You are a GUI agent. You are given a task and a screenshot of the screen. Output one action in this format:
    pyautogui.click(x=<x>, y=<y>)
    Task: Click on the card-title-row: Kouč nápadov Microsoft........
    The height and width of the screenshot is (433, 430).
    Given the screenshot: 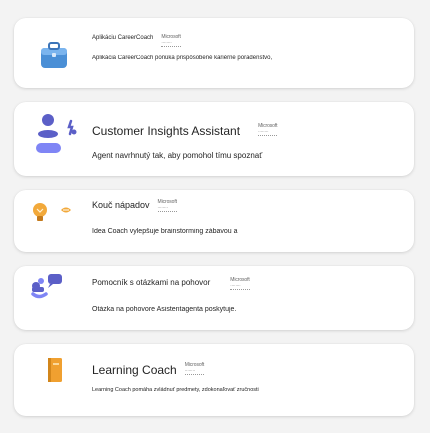 What is the action you would take?
    pyautogui.click(x=134, y=206)
    